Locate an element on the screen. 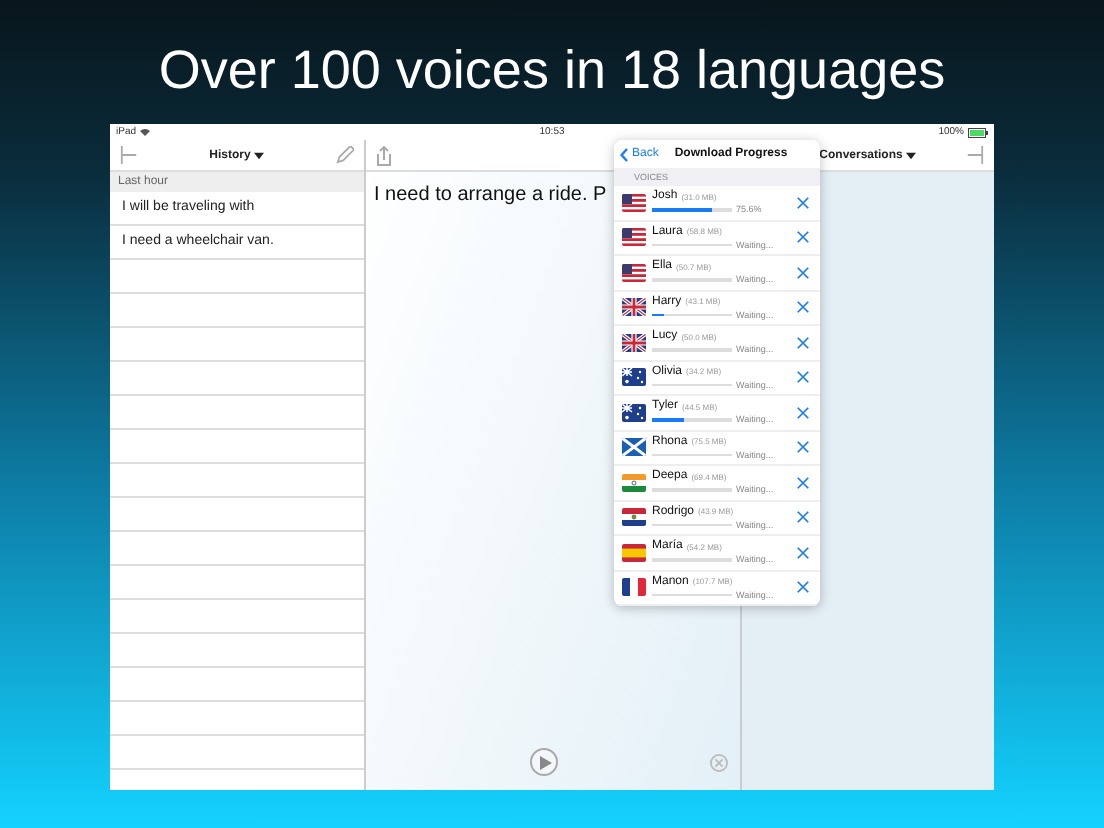 This screenshot has width=1104, height=828. chevron-icon is located at coordinates (624, 154).